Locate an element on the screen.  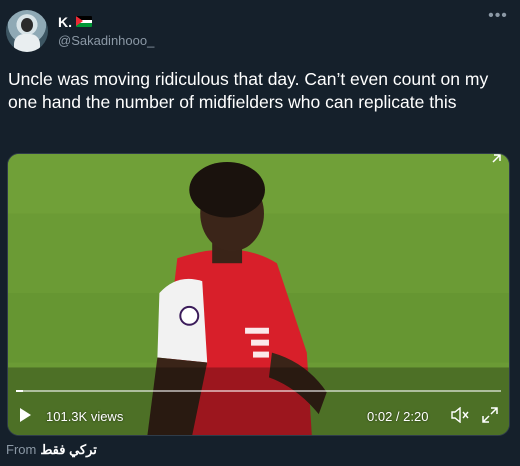
video-progress-track is located at coordinates (258, 391).